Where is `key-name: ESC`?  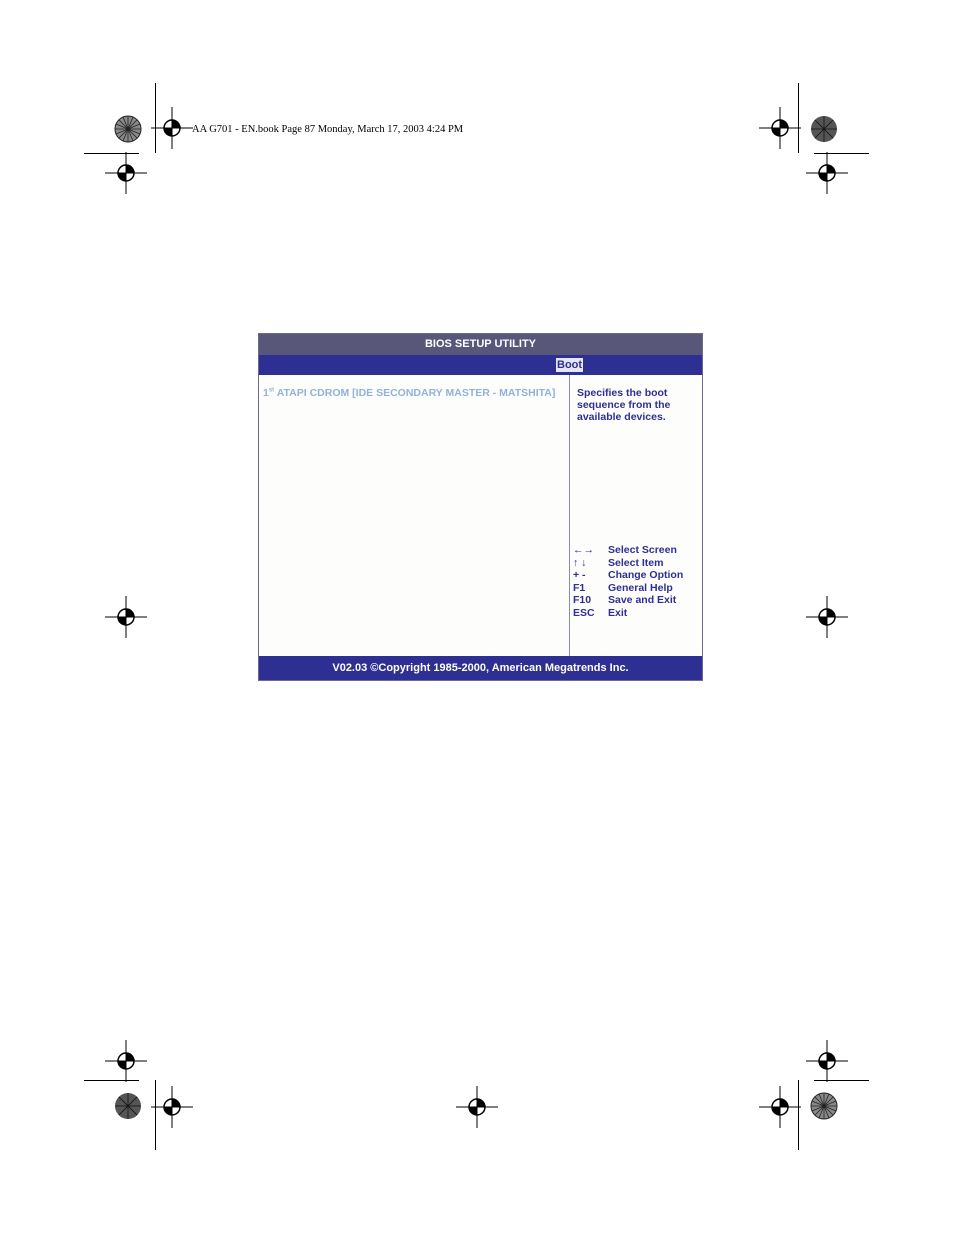
key-name: ESC is located at coordinates (584, 612).